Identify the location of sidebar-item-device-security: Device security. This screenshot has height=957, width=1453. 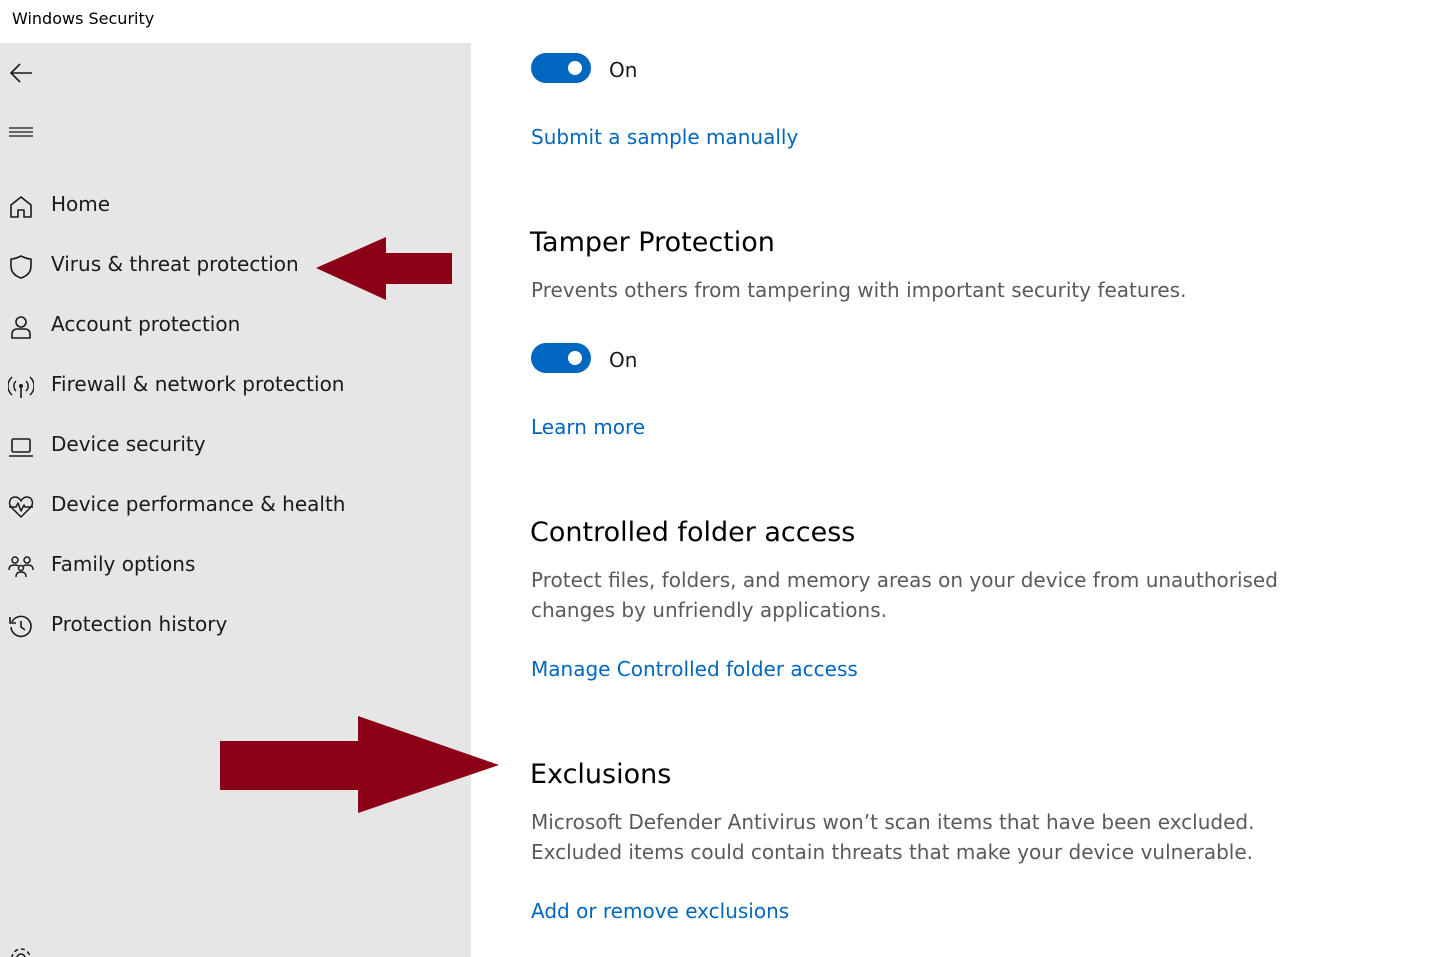
(235, 446).